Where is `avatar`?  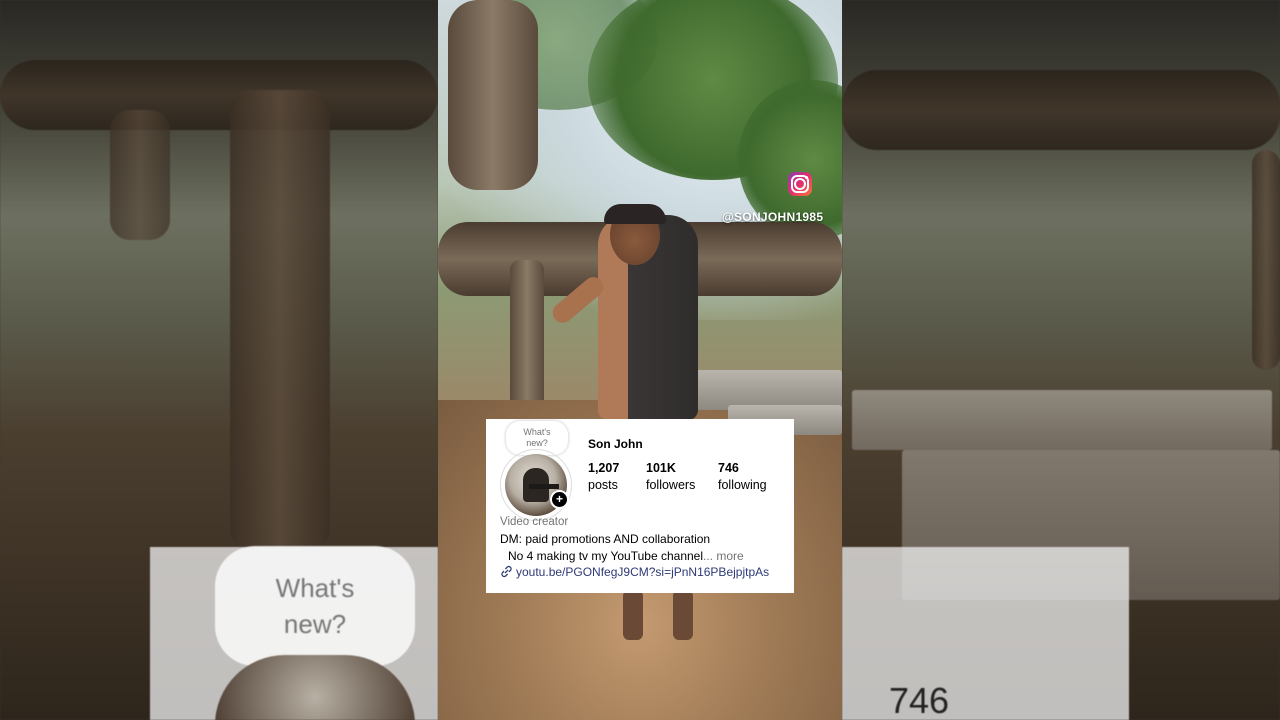
avatar is located at coordinates (536, 485).